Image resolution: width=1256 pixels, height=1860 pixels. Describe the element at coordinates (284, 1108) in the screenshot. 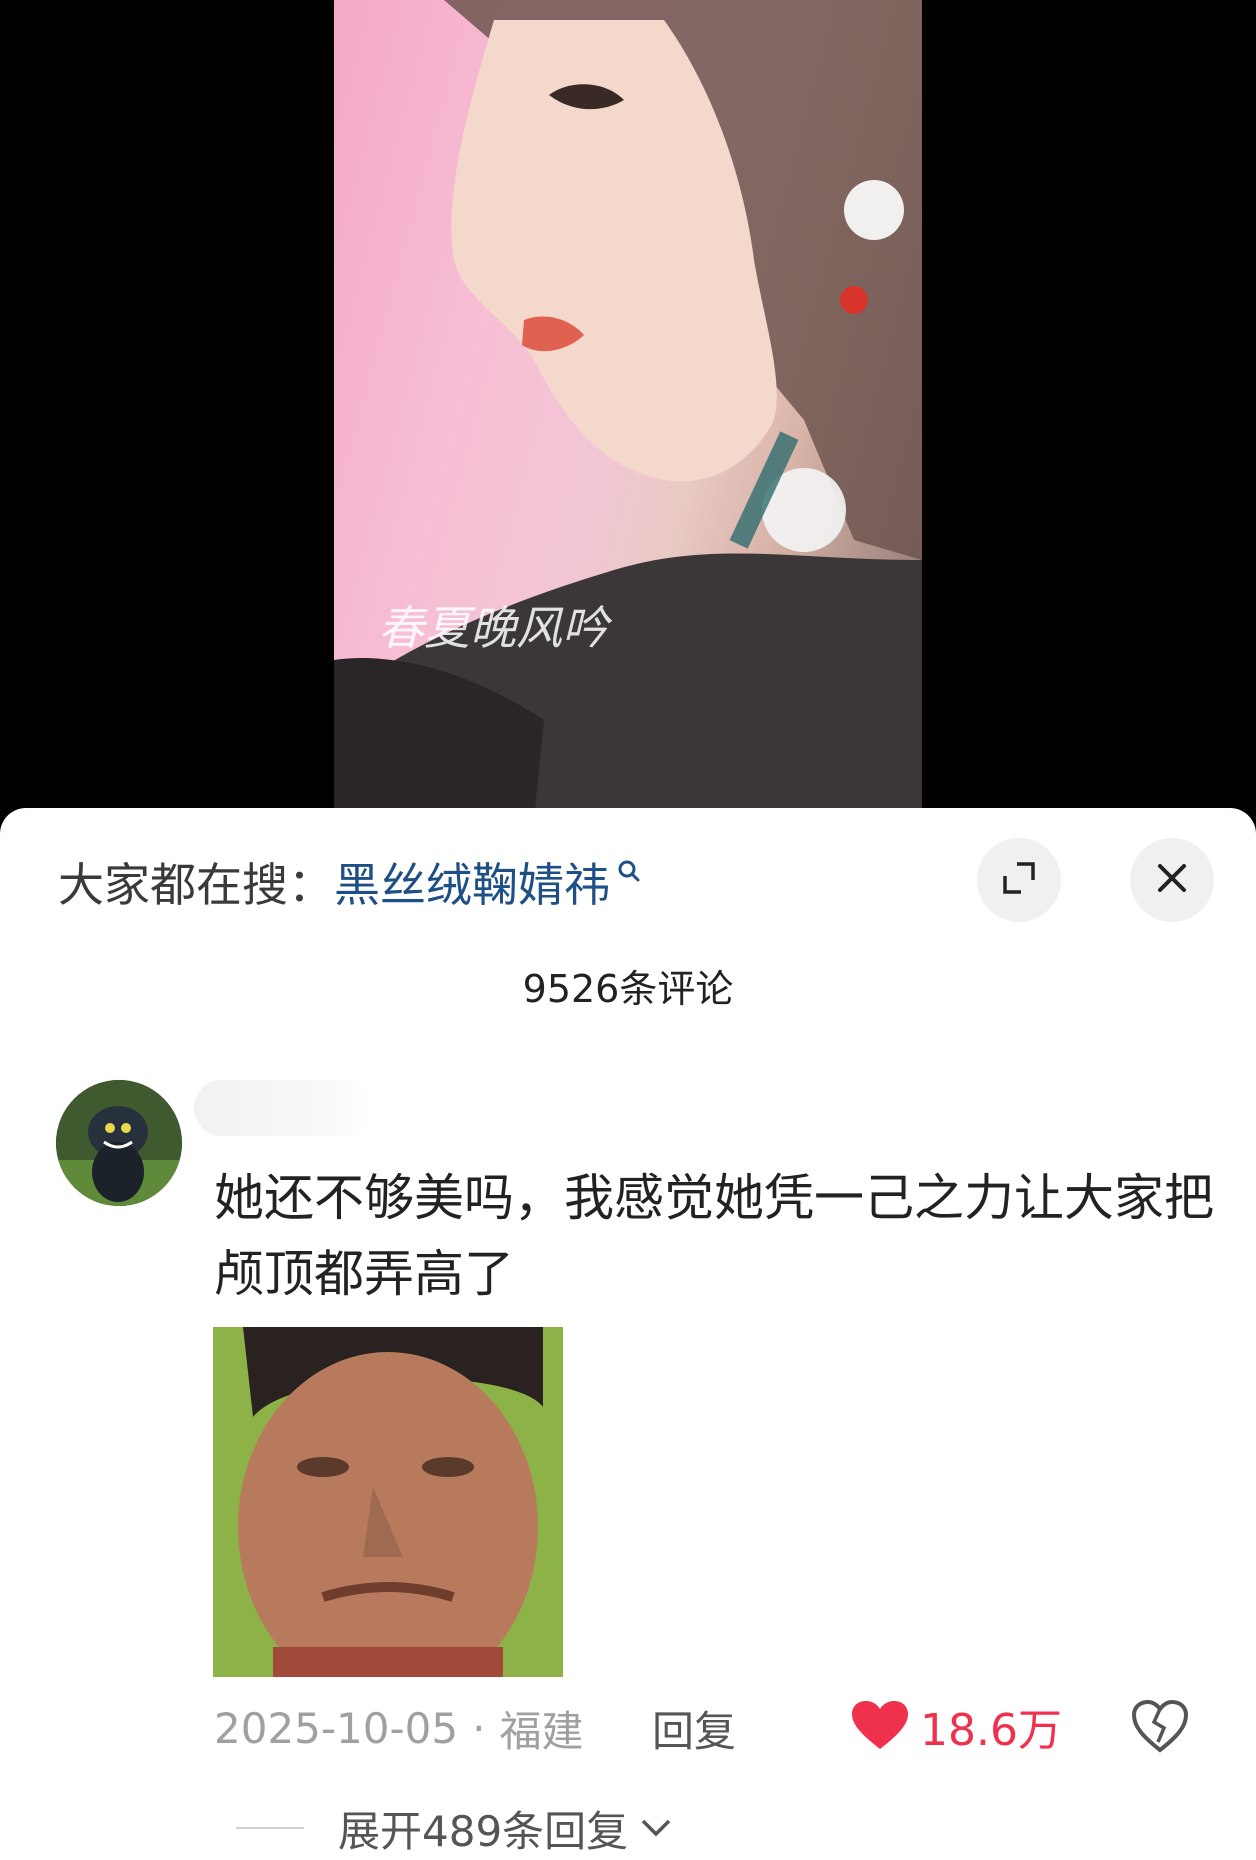

I see `username-blurred` at that location.